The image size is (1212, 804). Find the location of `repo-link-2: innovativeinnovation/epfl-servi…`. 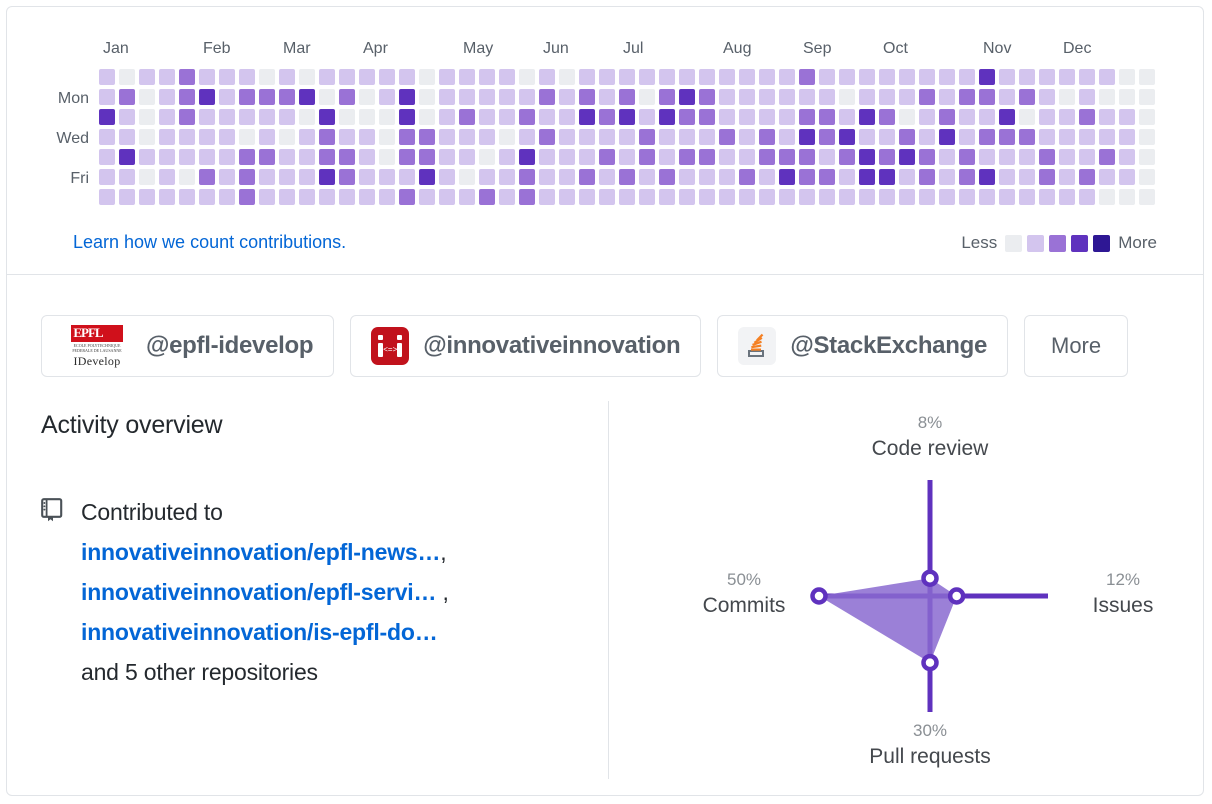

repo-link-2: innovativeinnovation/epfl-servi… is located at coordinates (258, 592).